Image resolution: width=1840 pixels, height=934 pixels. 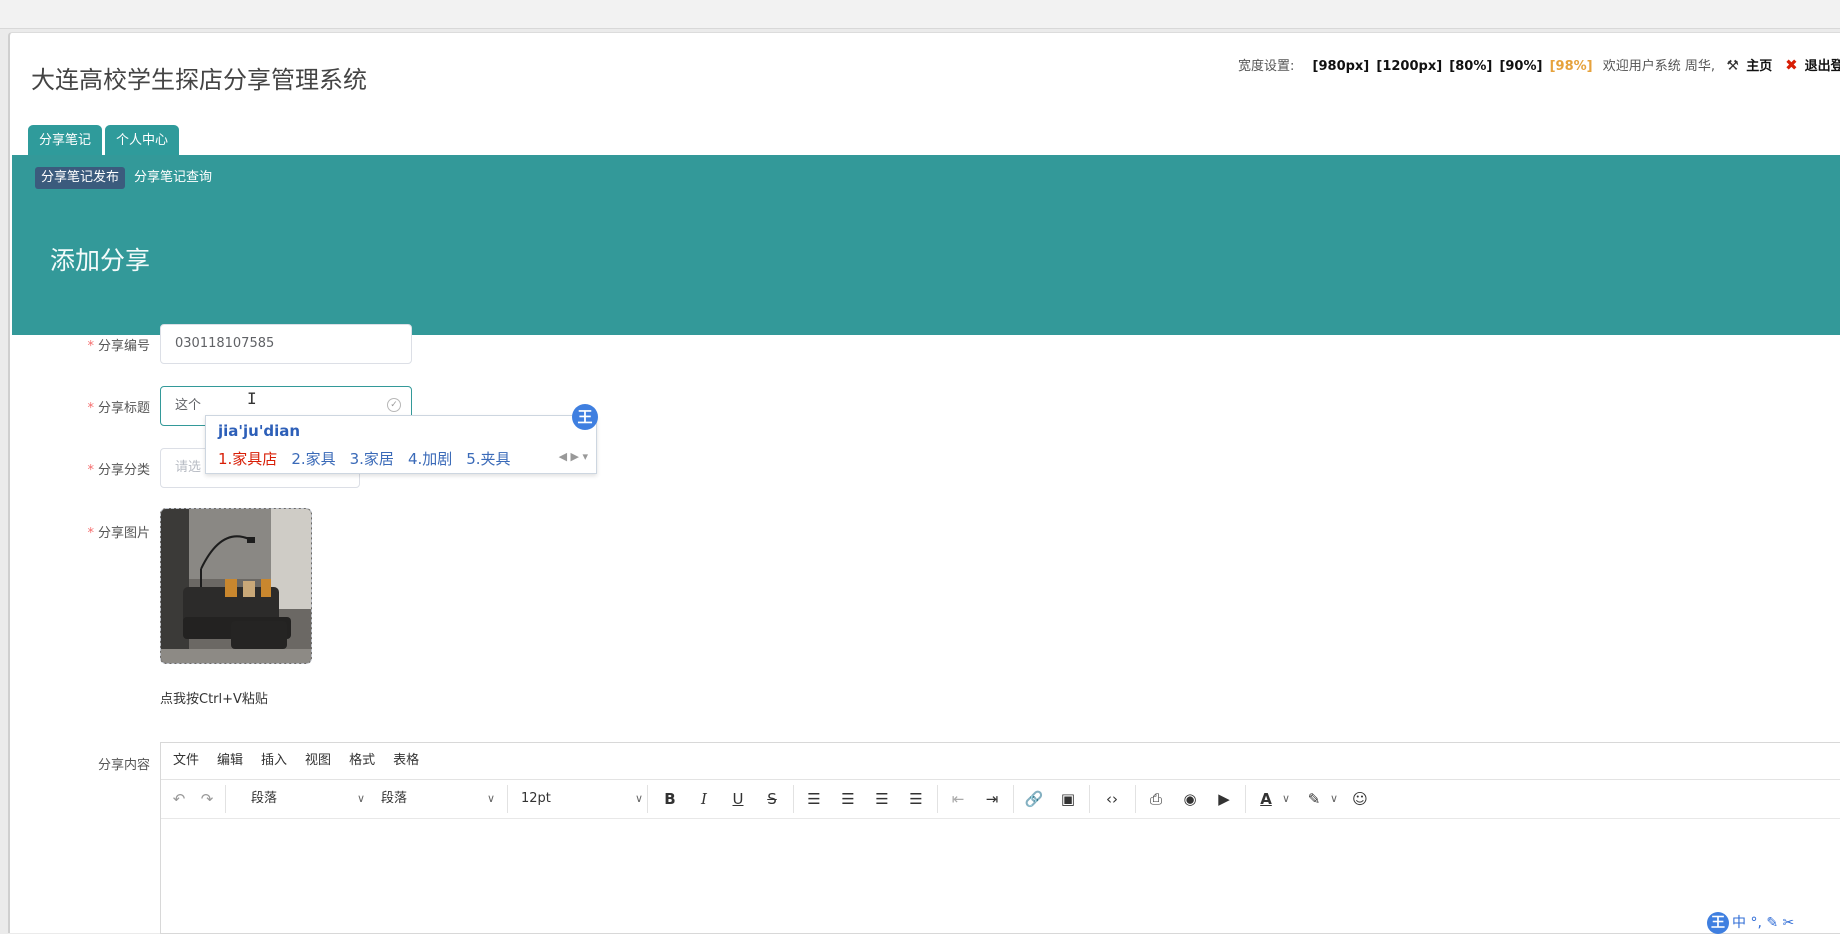 What do you see at coordinates (252, 398) in the screenshot?
I see `text-cursor-icon: I` at bounding box center [252, 398].